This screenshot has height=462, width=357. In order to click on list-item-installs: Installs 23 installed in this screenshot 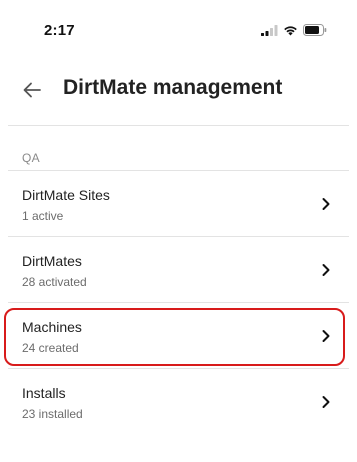, I will do `click(178, 401)`.